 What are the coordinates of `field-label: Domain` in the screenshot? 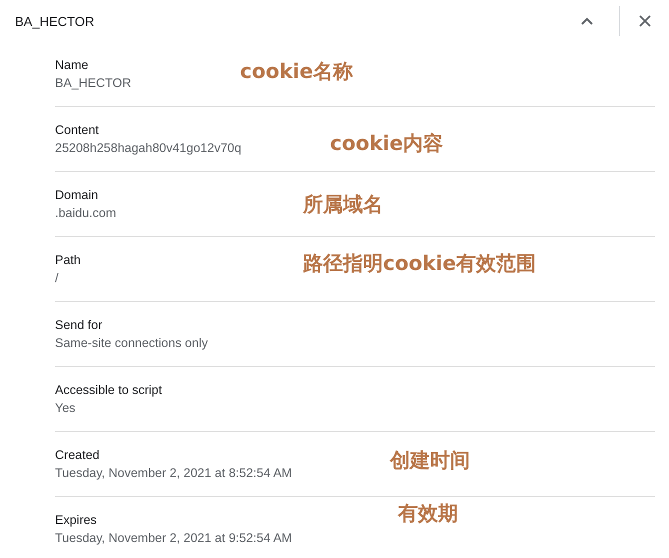 It's located at (76, 195).